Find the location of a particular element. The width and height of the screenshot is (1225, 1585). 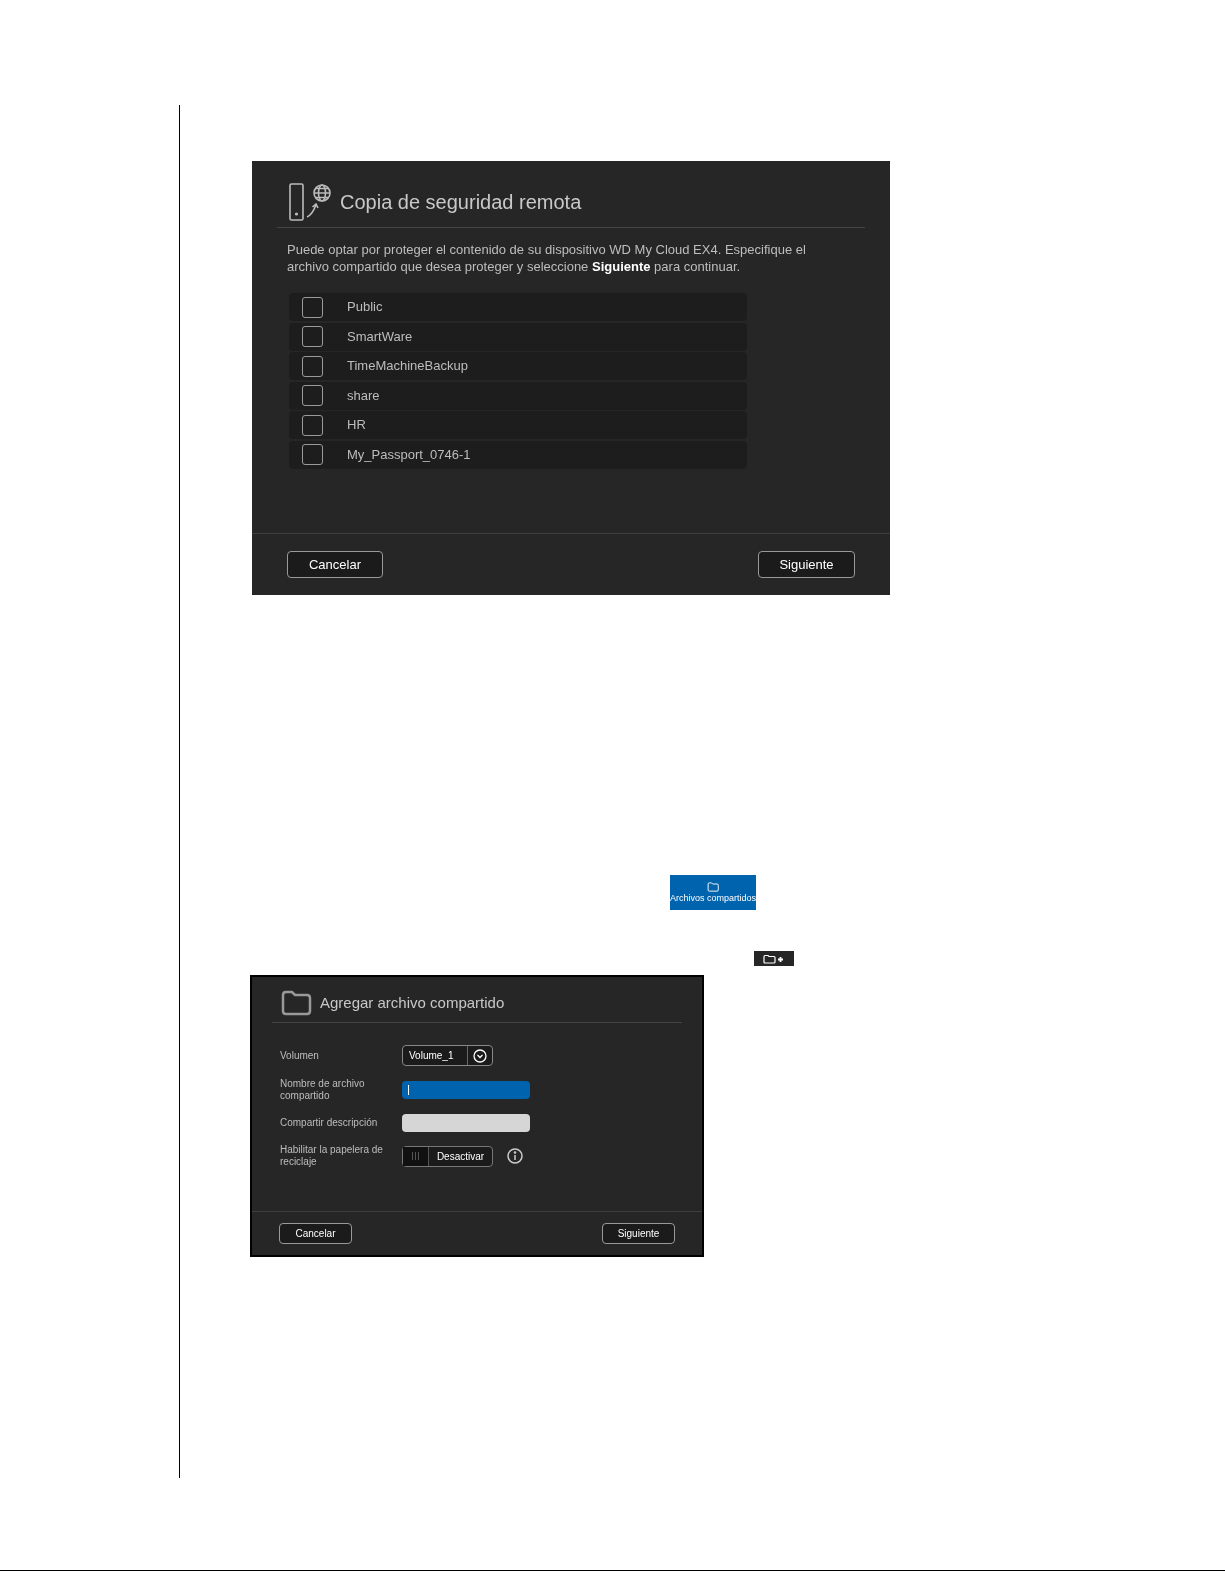

share-row: Public is located at coordinates (518, 307).